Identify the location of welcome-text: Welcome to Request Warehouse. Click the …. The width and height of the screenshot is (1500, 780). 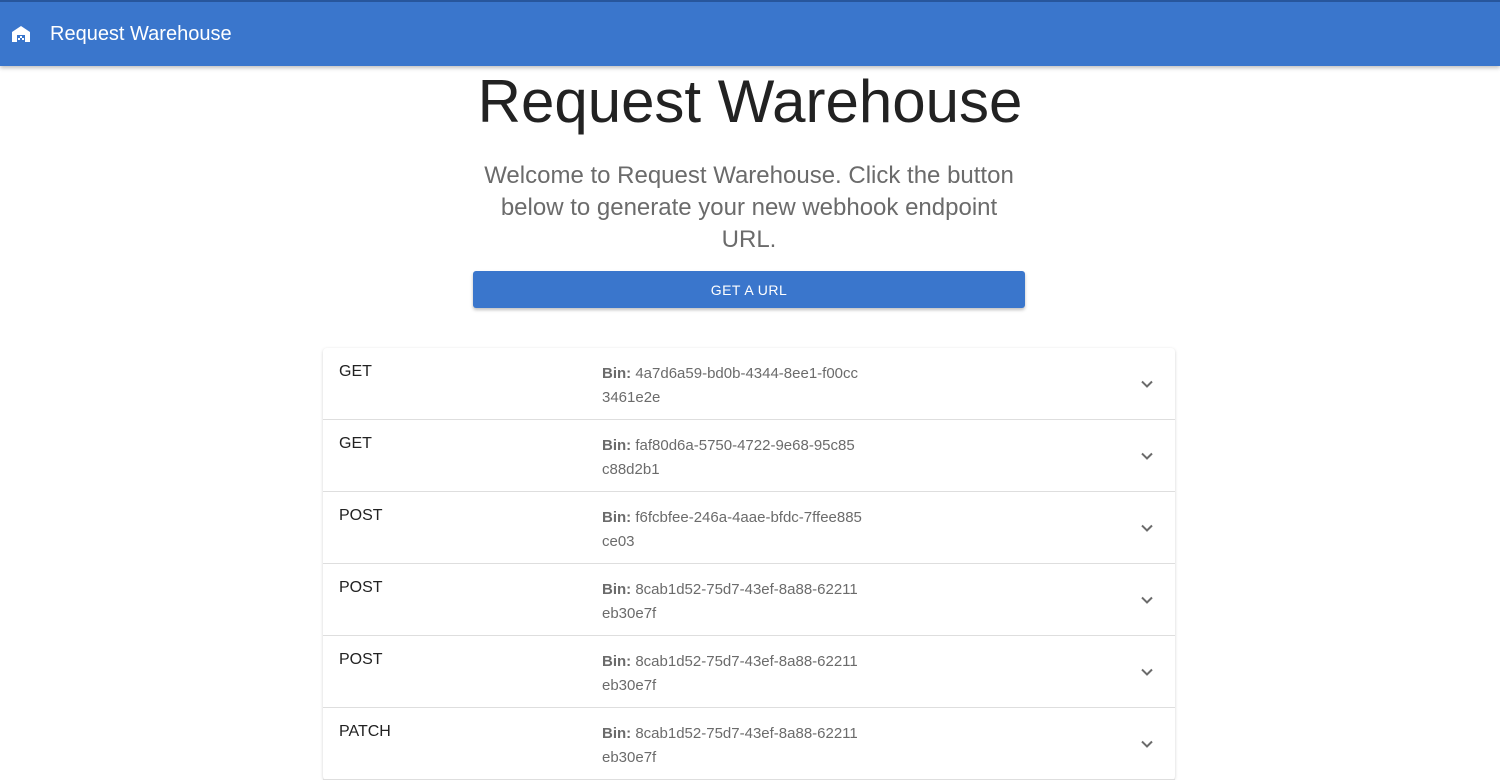
(749, 207).